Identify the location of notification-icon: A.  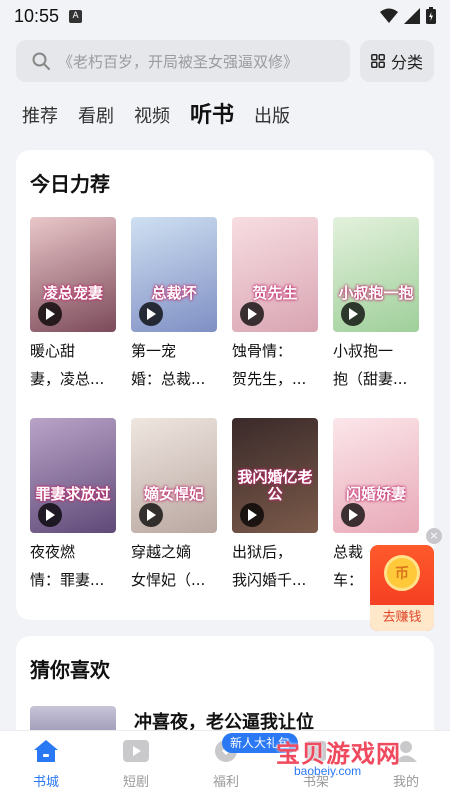
(76, 16).